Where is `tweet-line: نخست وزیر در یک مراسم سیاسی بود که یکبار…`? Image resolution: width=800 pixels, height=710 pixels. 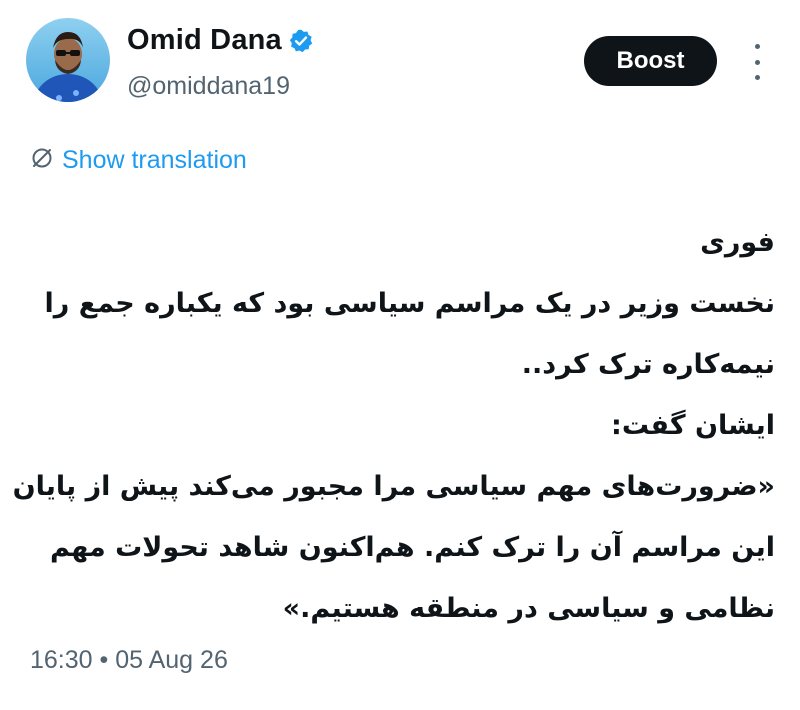 tweet-line: نخست وزیر در یک مراسم سیاسی بود که یکبار… is located at coordinates (409, 303).